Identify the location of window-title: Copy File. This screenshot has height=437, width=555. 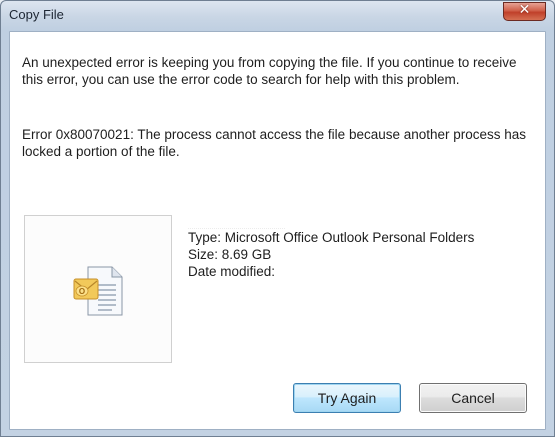
(36, 14).